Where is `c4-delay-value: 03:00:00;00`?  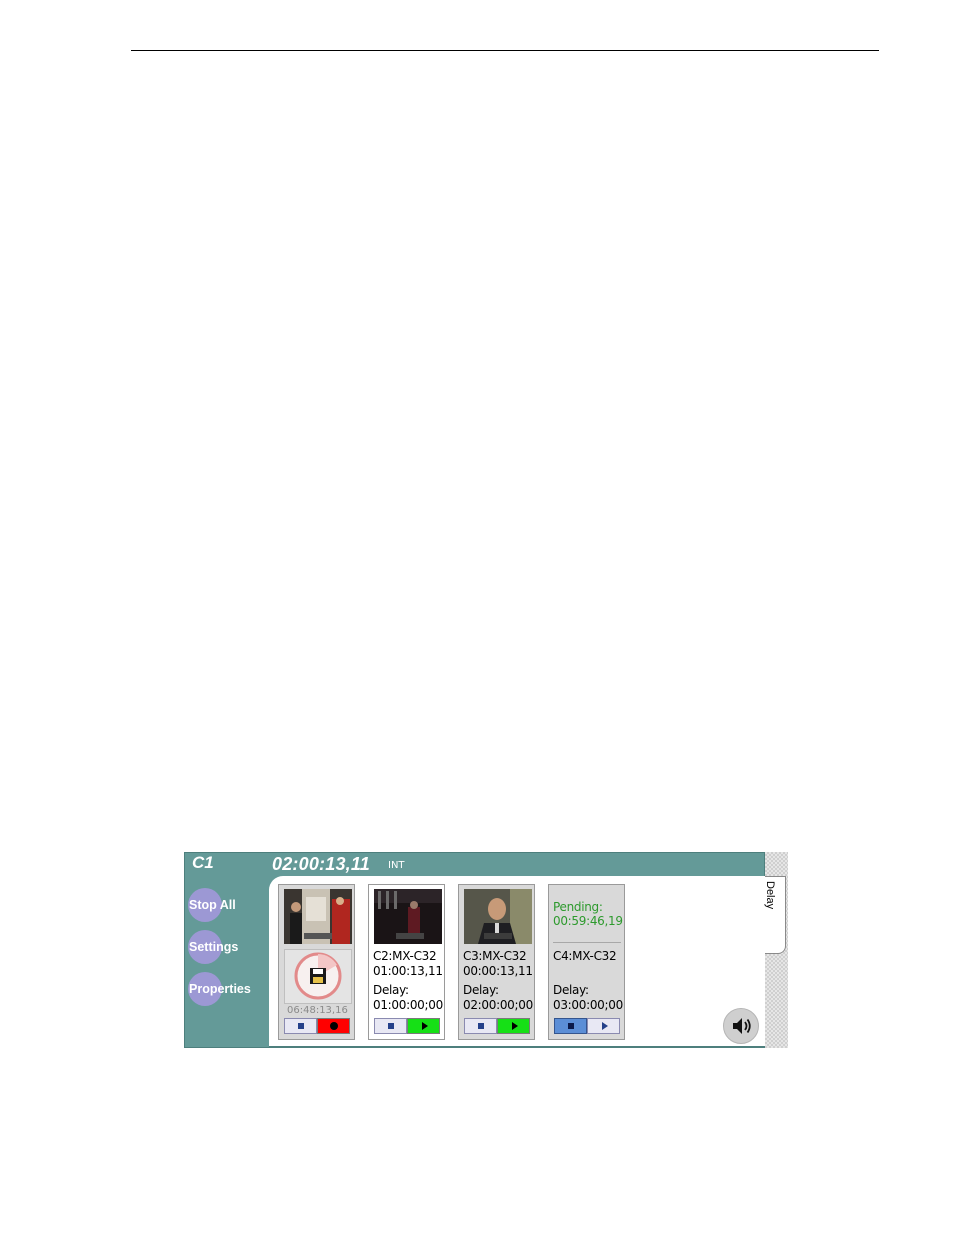
c4-delay-value: 03:00:00;00 is located at coordinates (588, 1005).